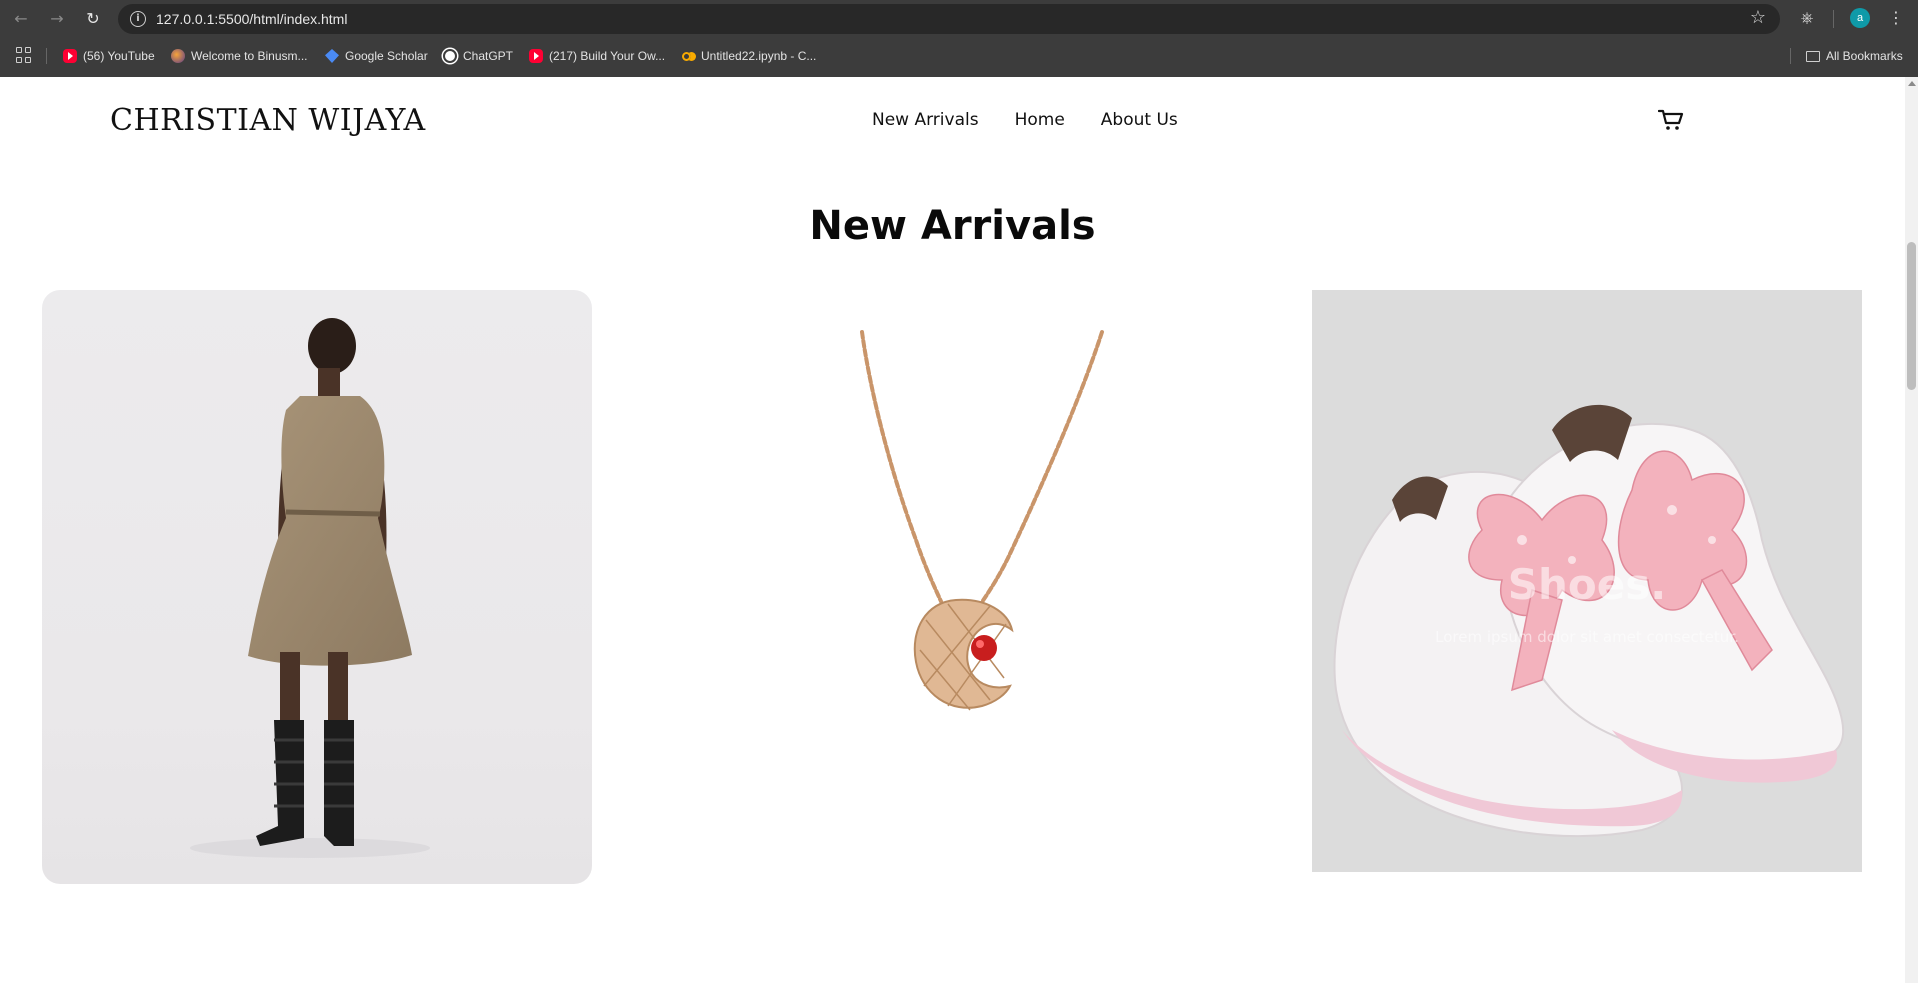  I want to click on bookmark-label: ChatGPT, so click(488, 56).